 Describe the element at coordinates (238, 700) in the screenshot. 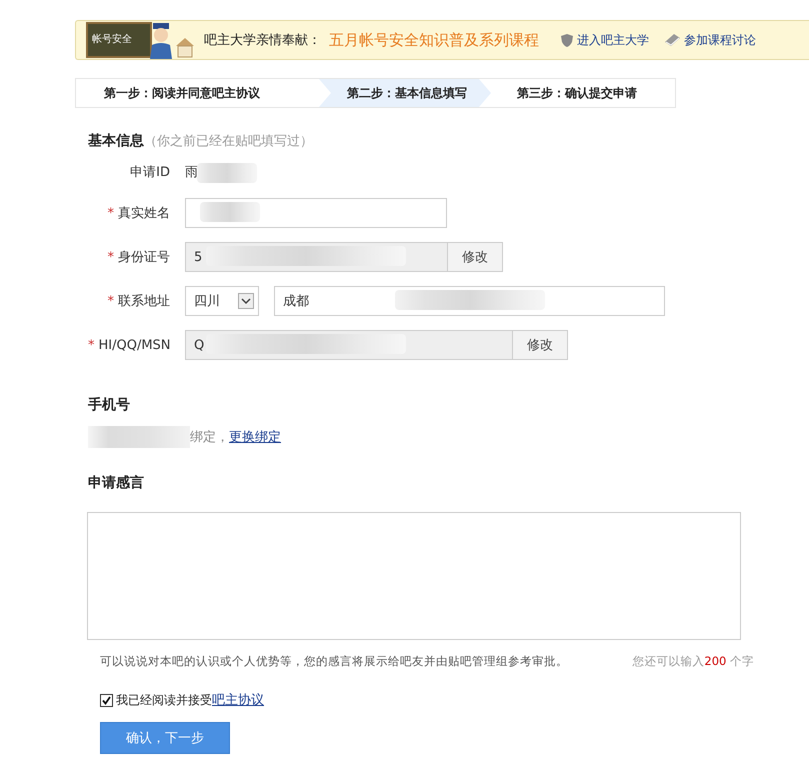

I see `agreement-link: 吧主协议` at that location.